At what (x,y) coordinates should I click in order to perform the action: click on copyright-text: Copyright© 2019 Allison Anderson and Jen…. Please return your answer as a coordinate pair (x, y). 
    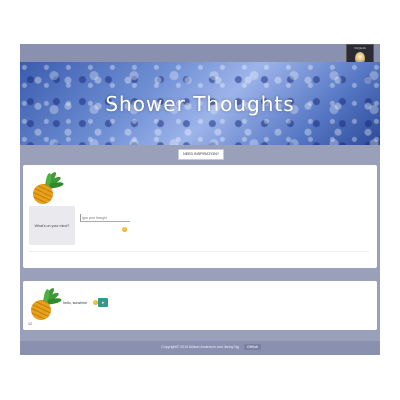
    Looking at the image, I should click on (200, 347).